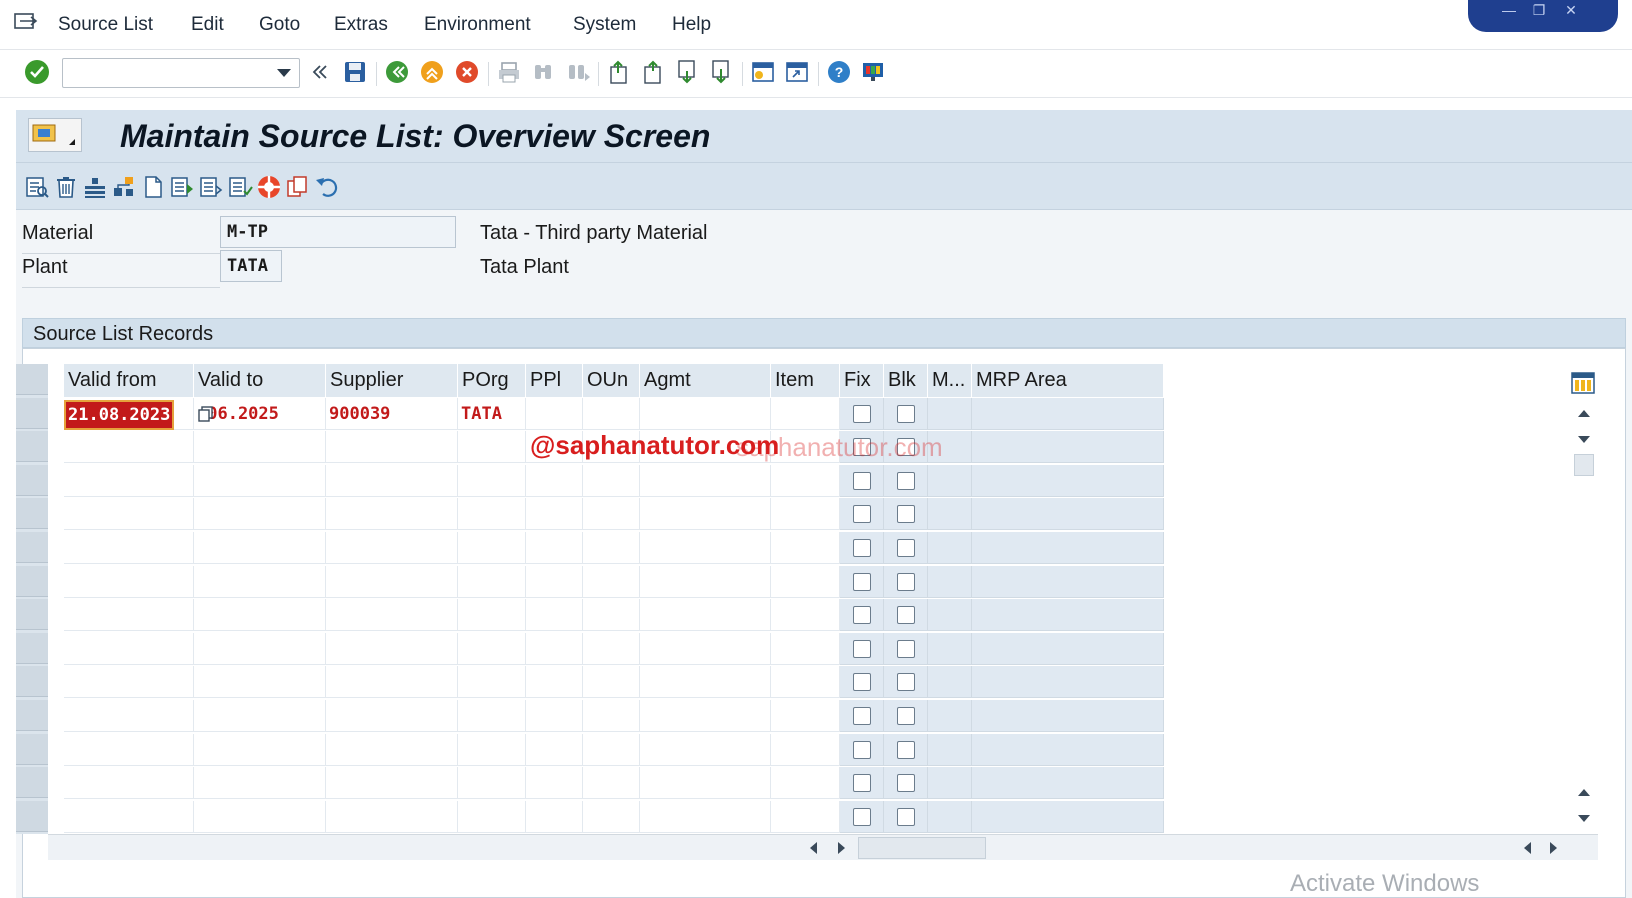 This screenshot has height=898, width=1632. Describe the element at coordinates (611, 380) in the screenshot. I see `column-header-oun: OUn` at that location.